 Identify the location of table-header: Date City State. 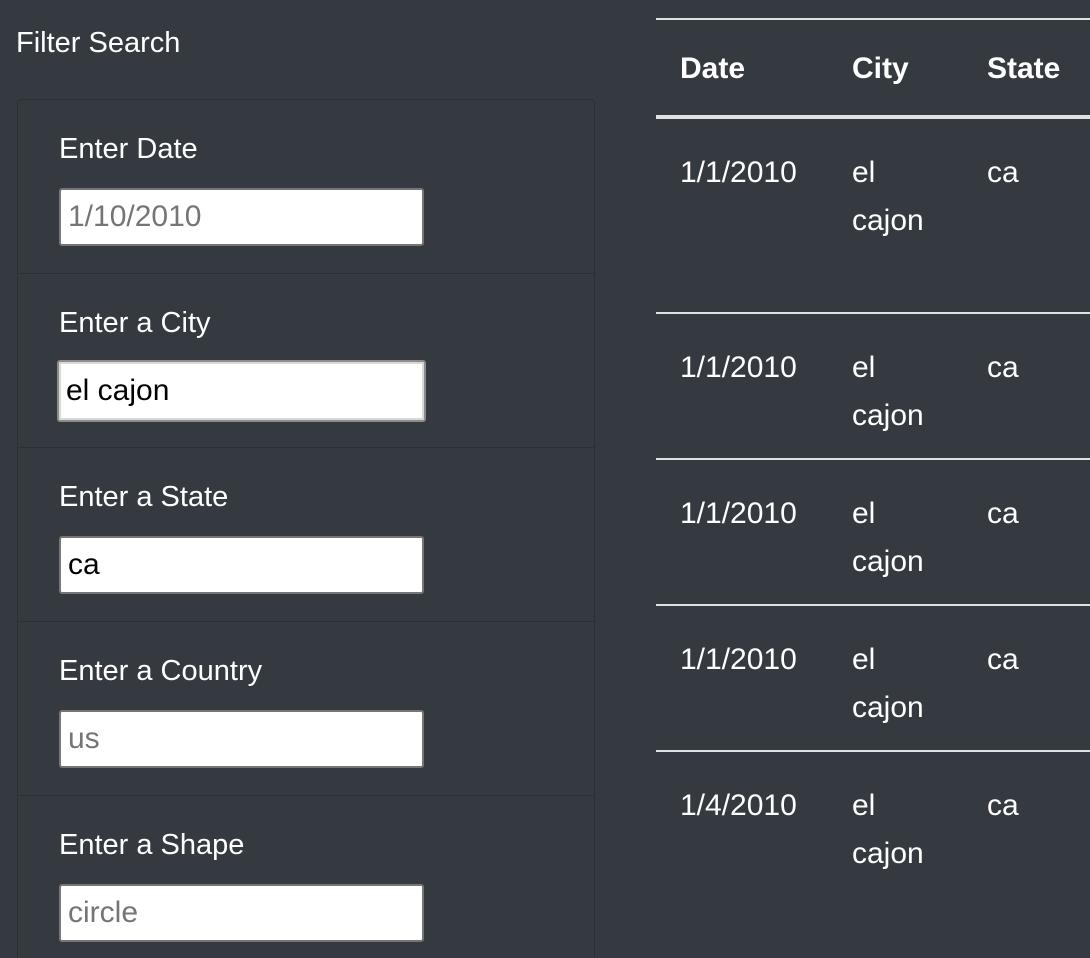
(873, 68).